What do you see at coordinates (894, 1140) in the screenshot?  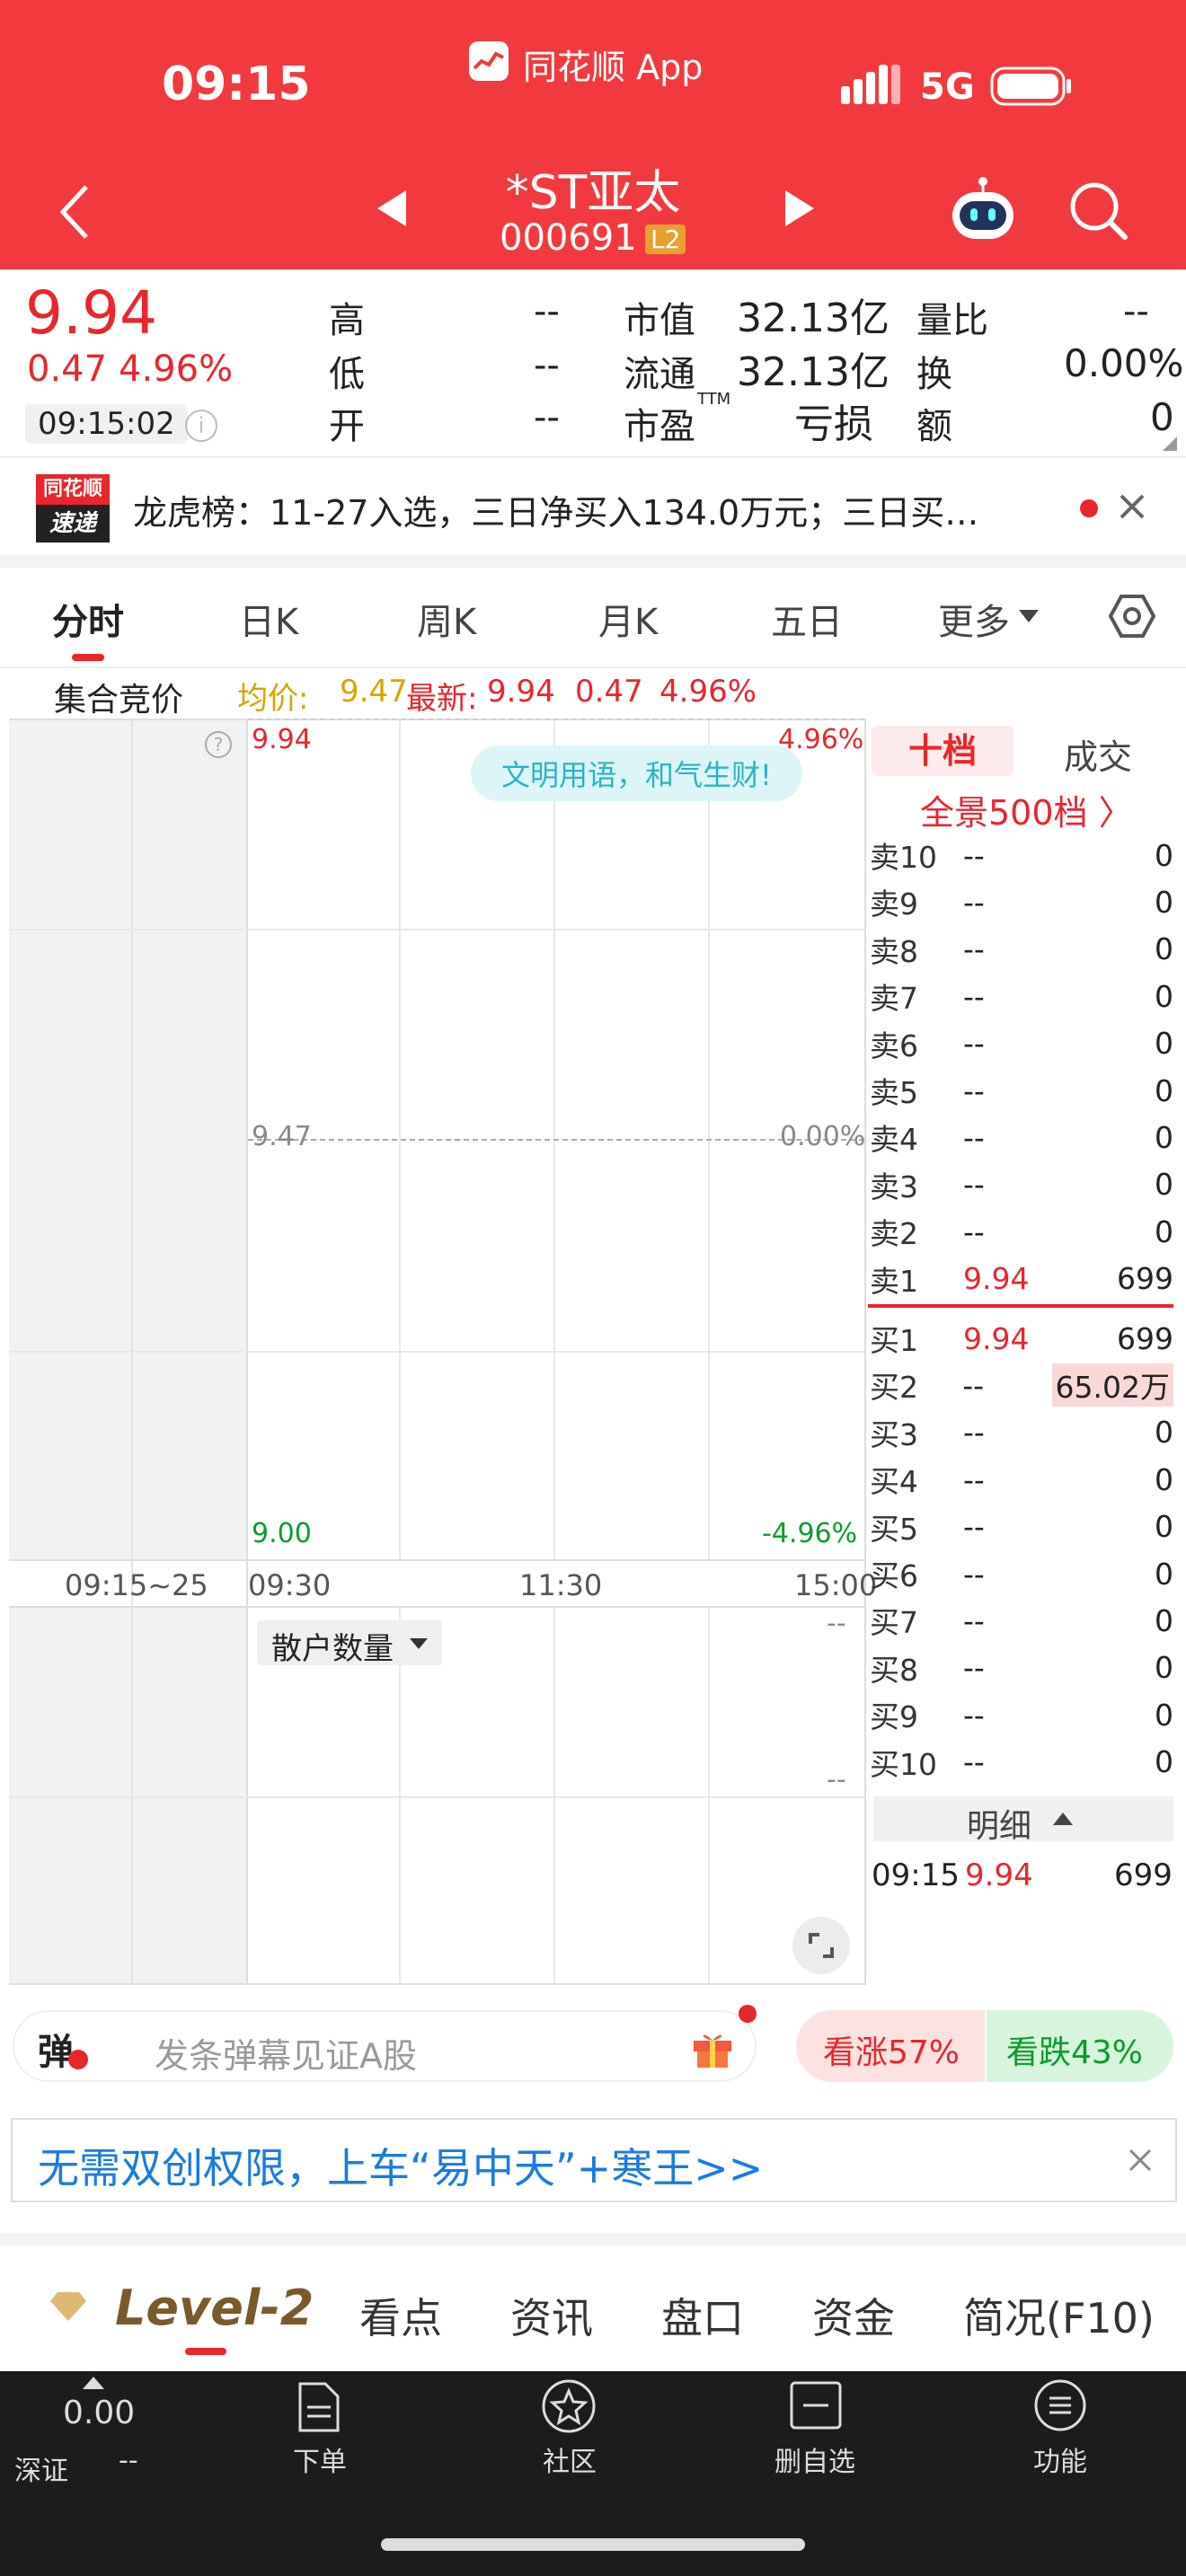 I see `sell-level-label: 卖4` at bounding box center [894, 1140].